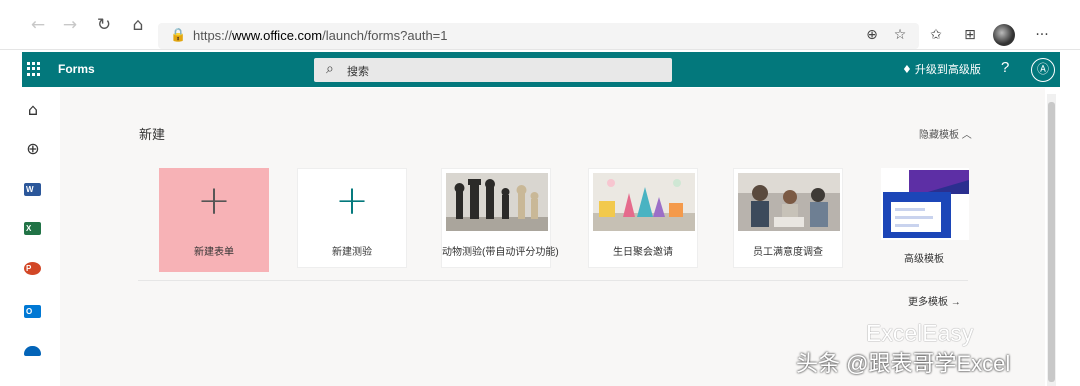 The width and height of the screenshot is (1080, 386). What do you see at coordinates (214, 252) in the screenshot?
I see `card-label: 新建表单` at bounding box center [214, 252].